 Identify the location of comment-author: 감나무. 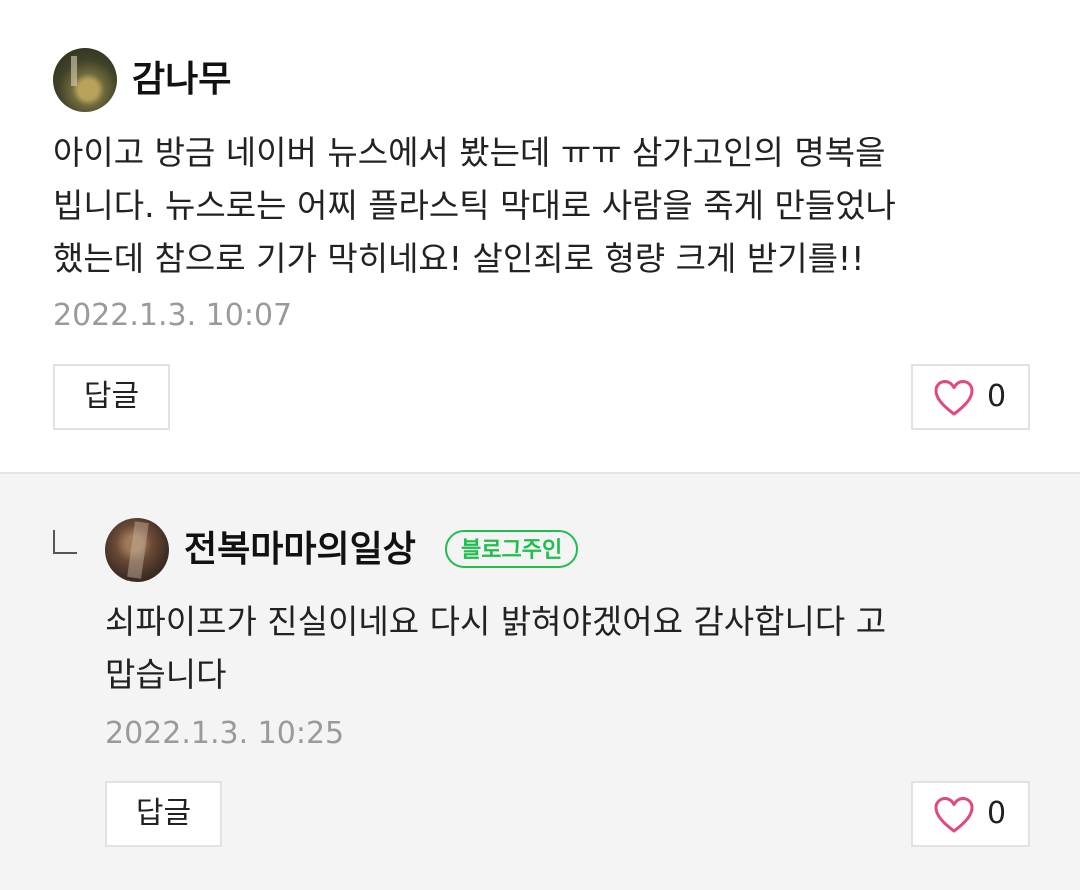
(181, 80).